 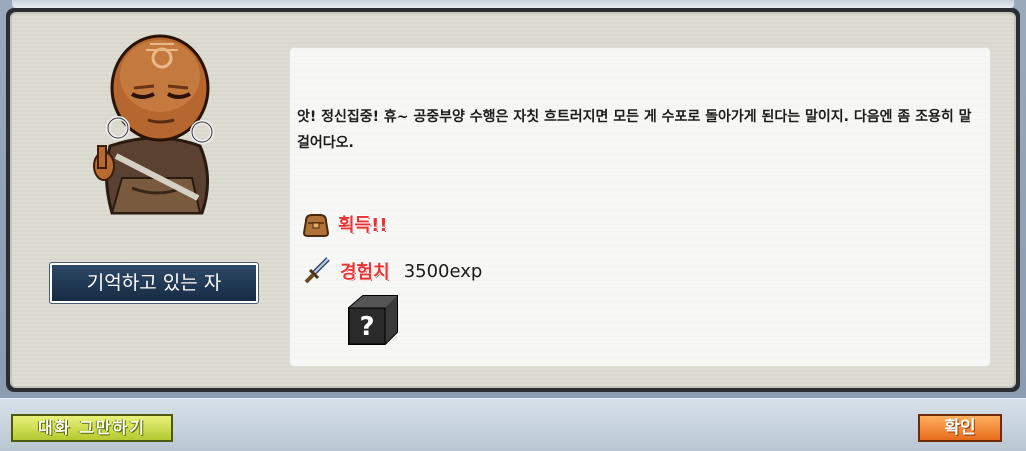 What do you see at coordinates (960, 428) in the screenshot?
I see `confirm-button: 확인` at bounding box center [960, 428].